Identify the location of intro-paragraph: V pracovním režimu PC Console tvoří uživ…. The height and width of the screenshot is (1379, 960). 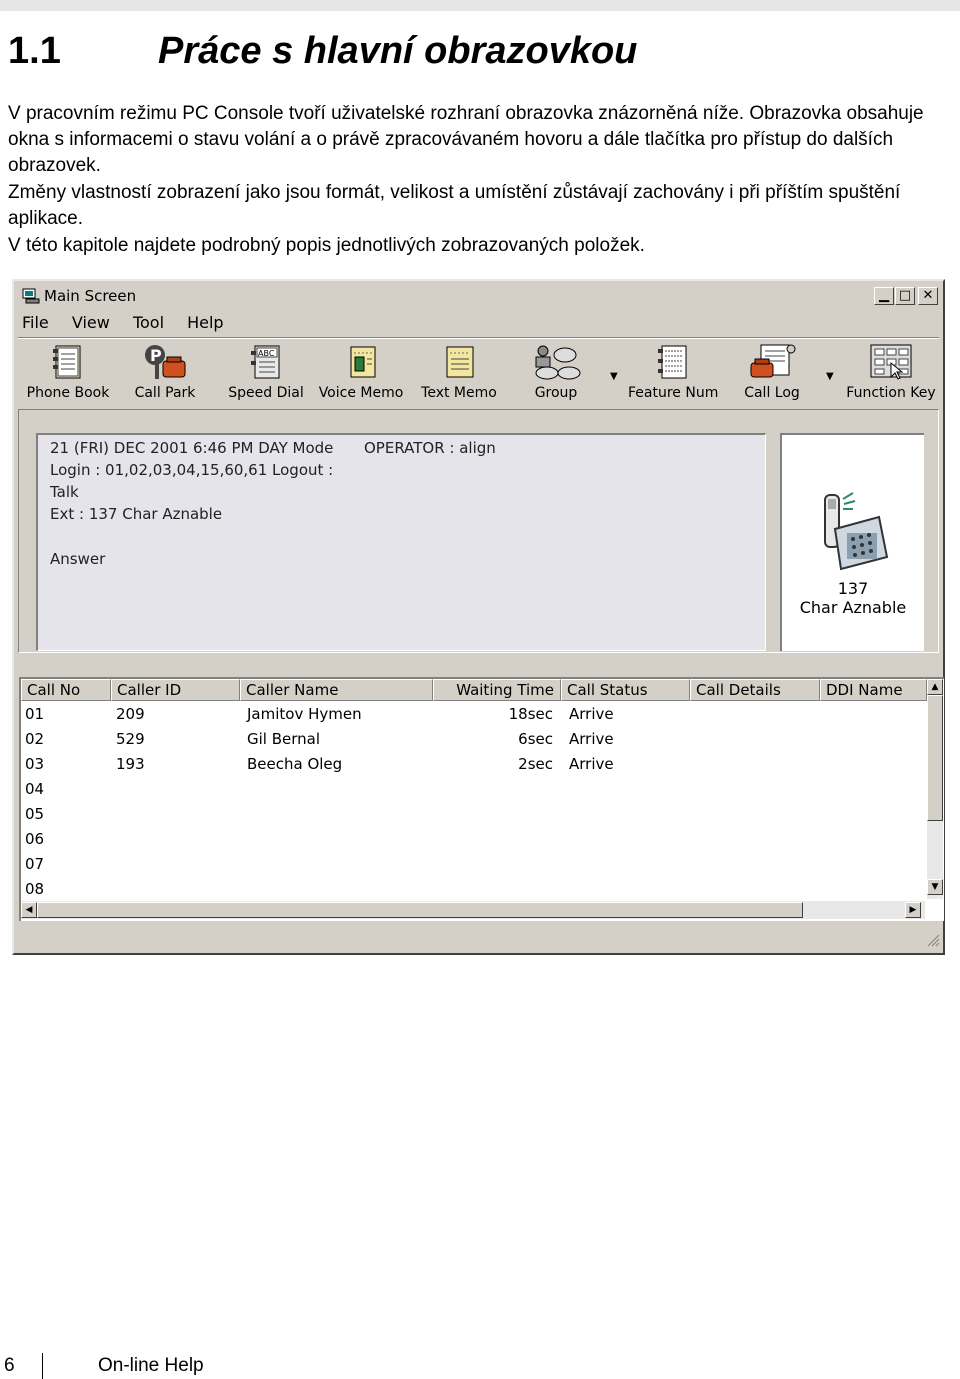
(466, 139).